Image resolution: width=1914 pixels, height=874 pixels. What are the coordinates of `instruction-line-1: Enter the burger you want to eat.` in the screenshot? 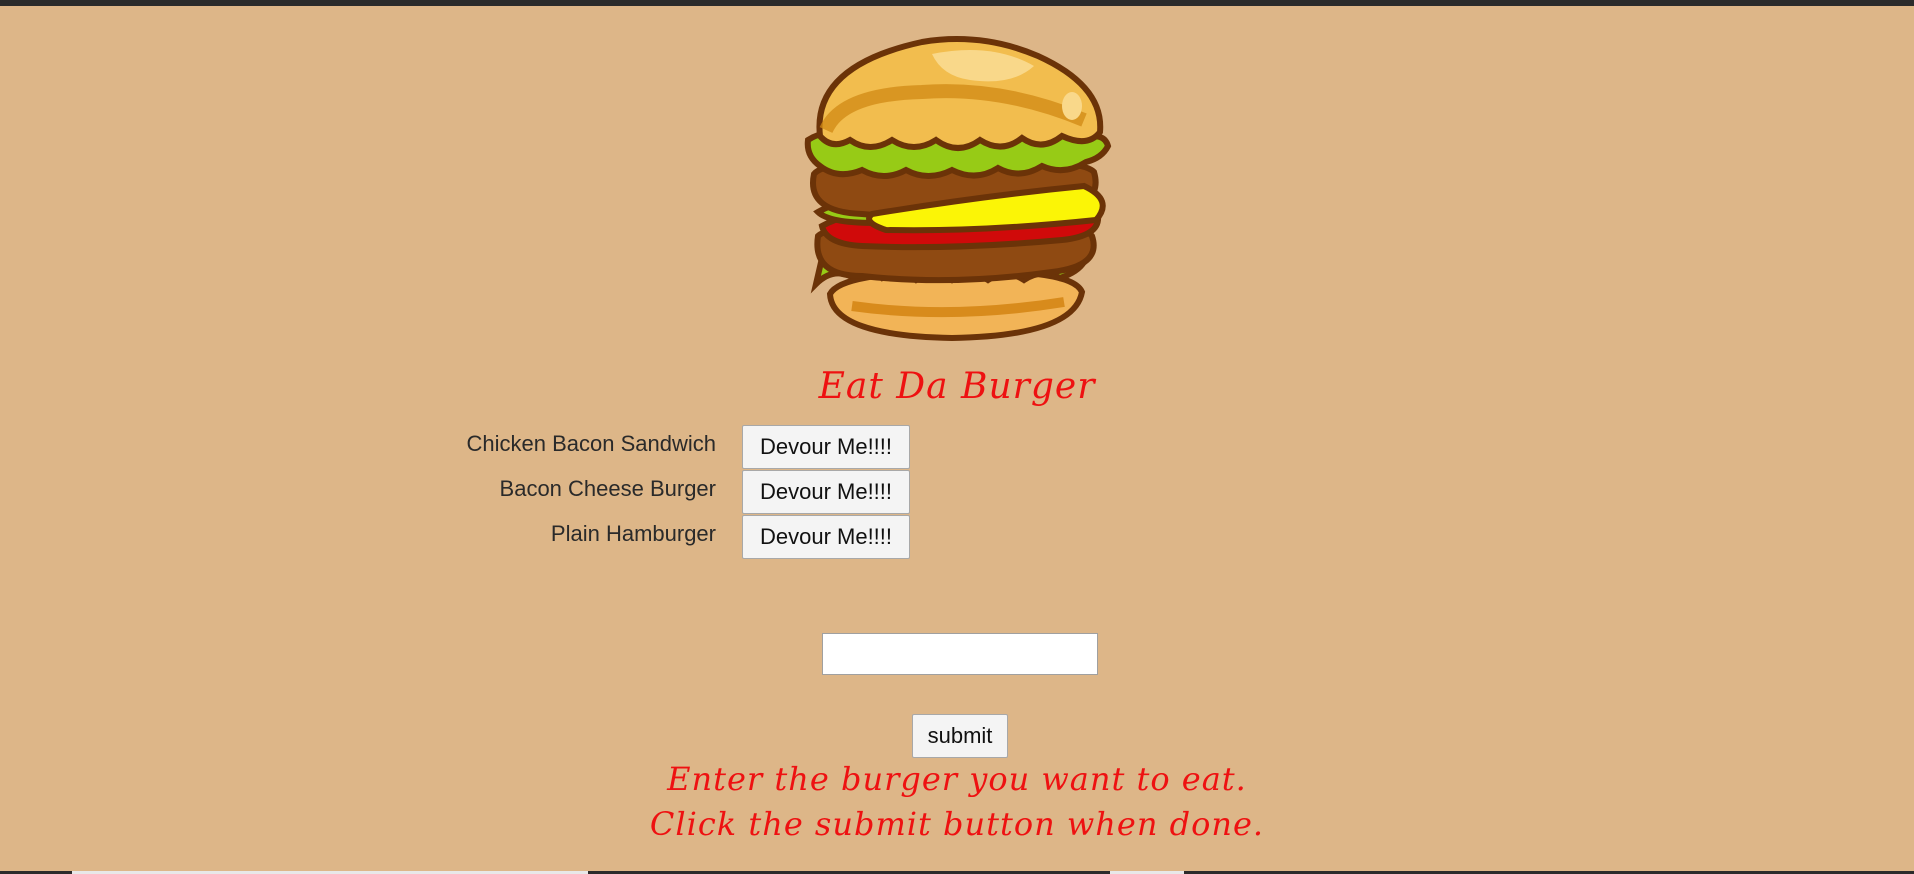 It's located at (957, 779).